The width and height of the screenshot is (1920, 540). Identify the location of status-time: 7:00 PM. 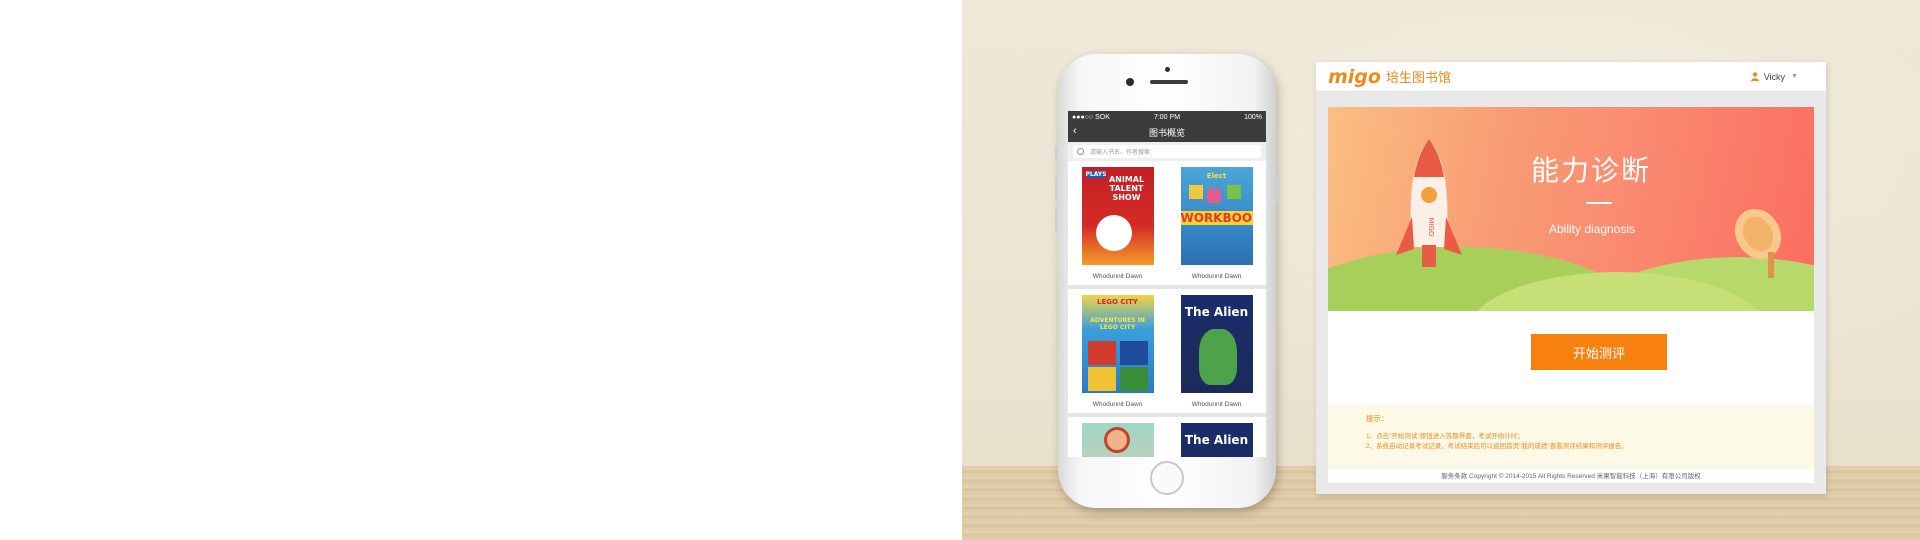
(1167, 117).